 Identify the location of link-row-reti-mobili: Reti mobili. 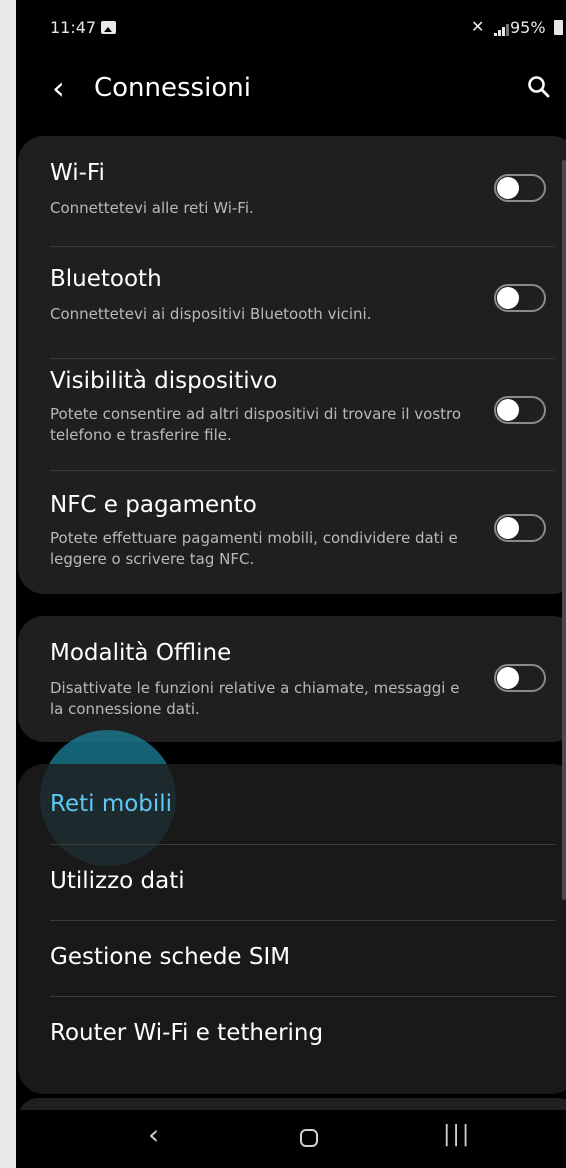
(292, 804).